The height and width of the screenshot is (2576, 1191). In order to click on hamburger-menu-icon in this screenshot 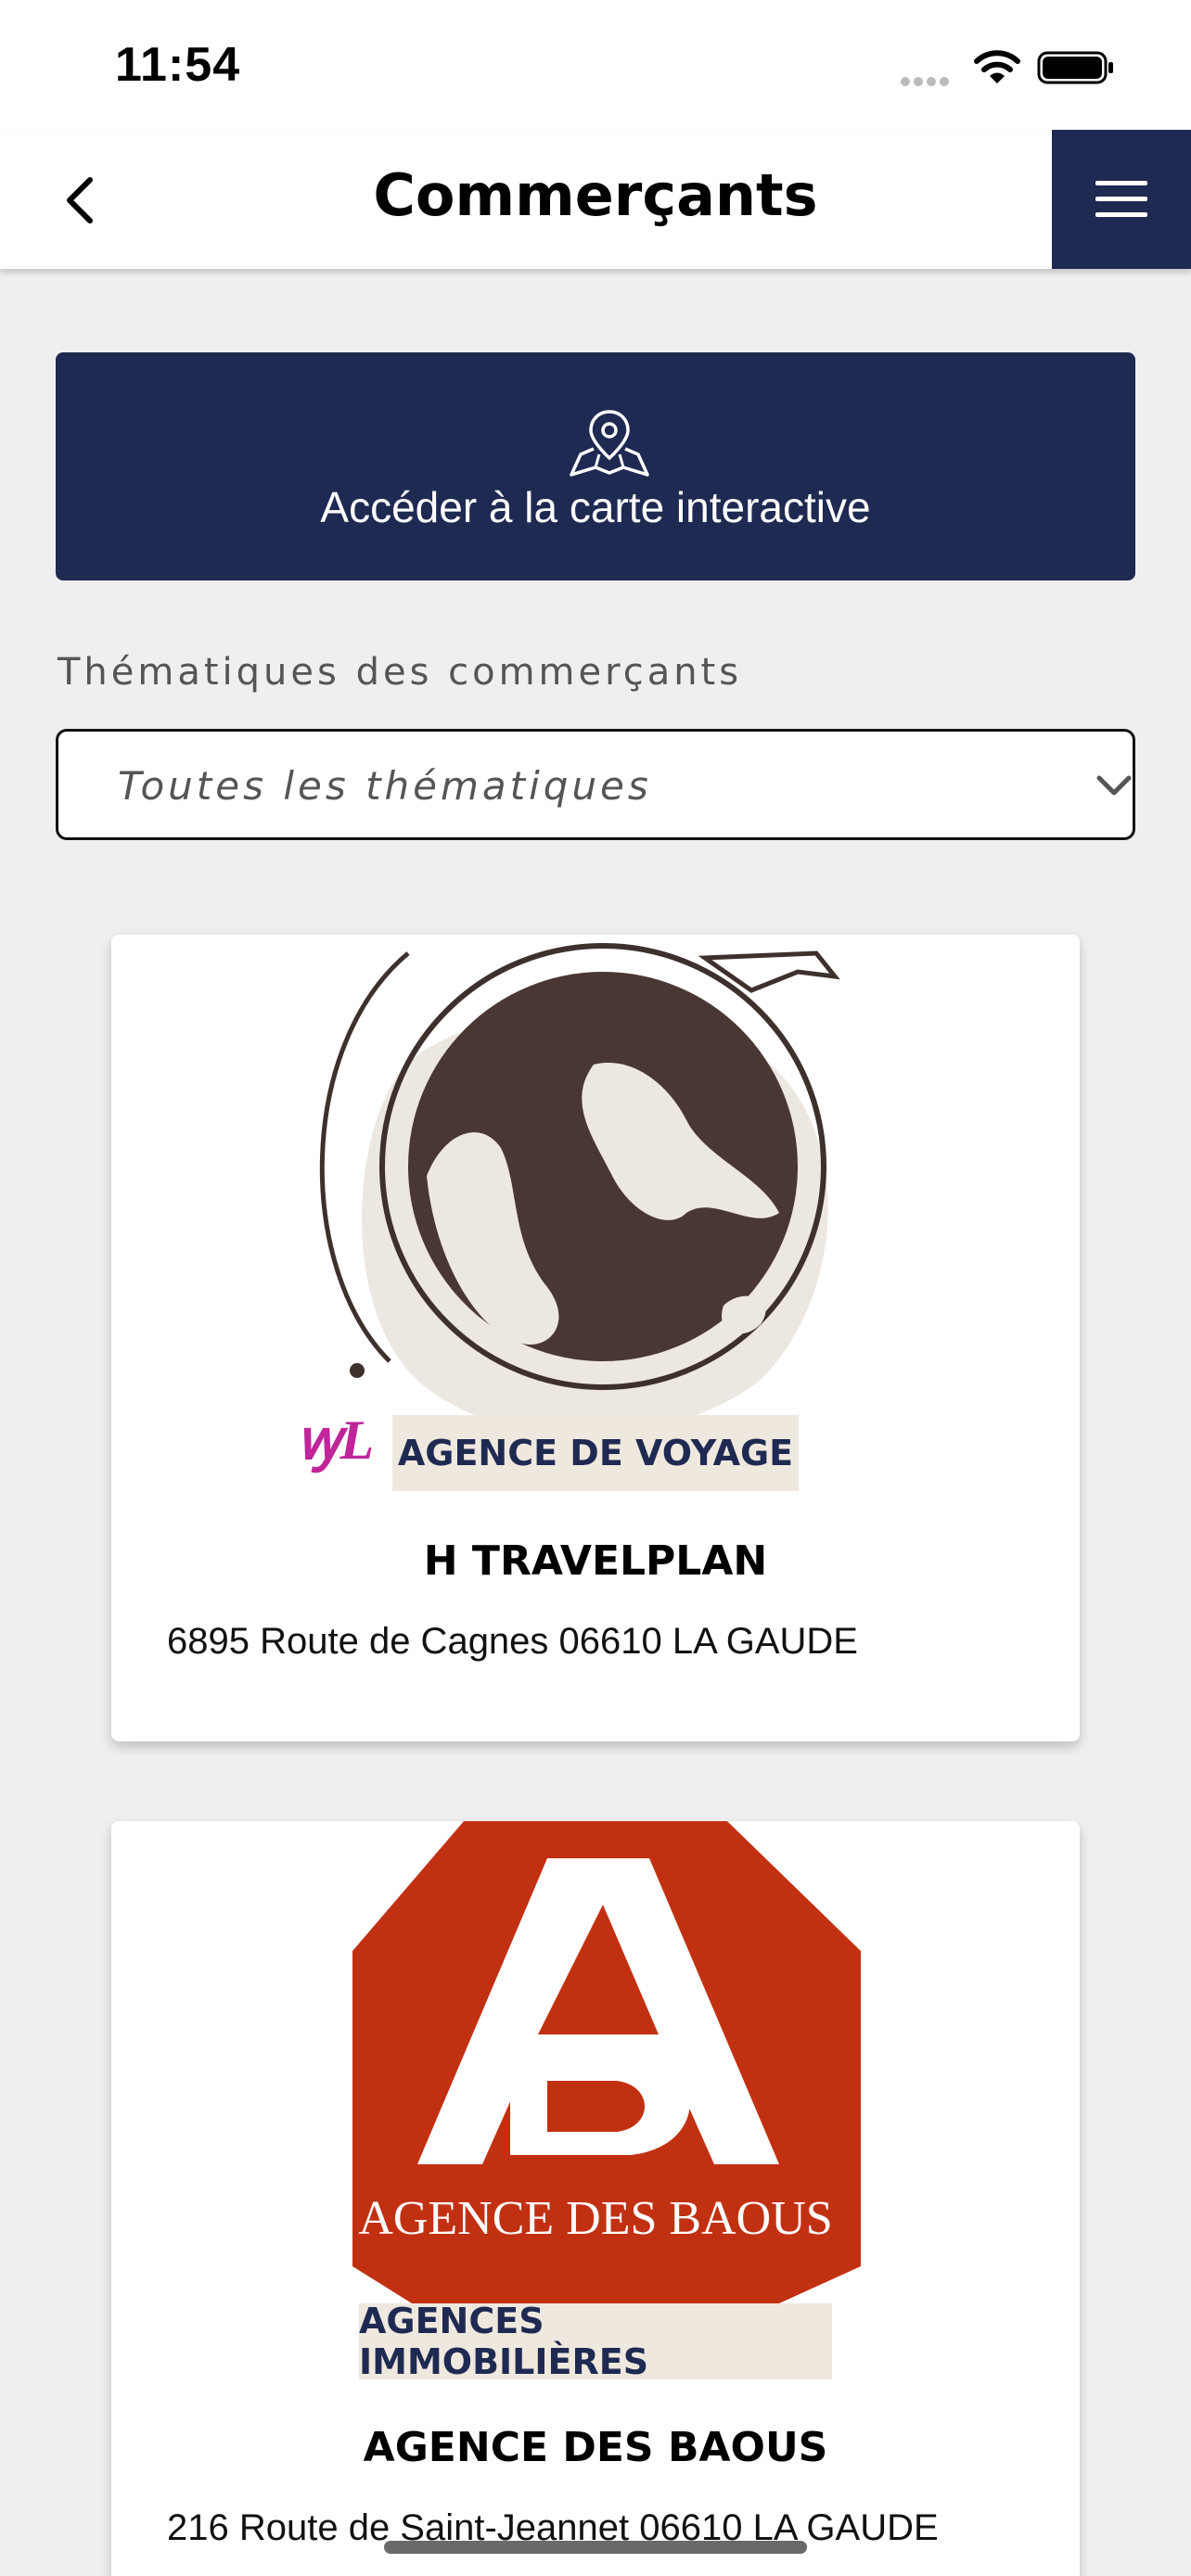, I will do `click(1121, 199)`.